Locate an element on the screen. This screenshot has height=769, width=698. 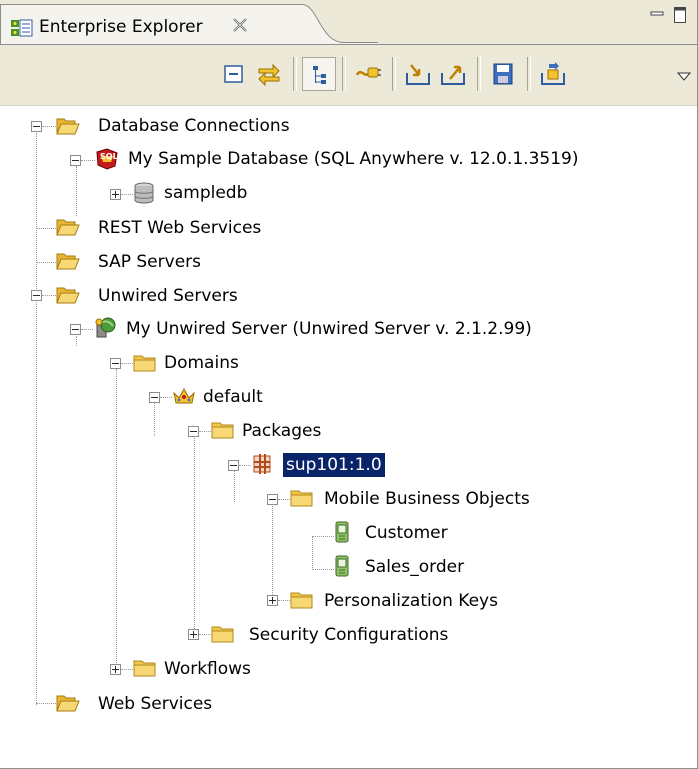
import-button is located at coordinates (418, 74).